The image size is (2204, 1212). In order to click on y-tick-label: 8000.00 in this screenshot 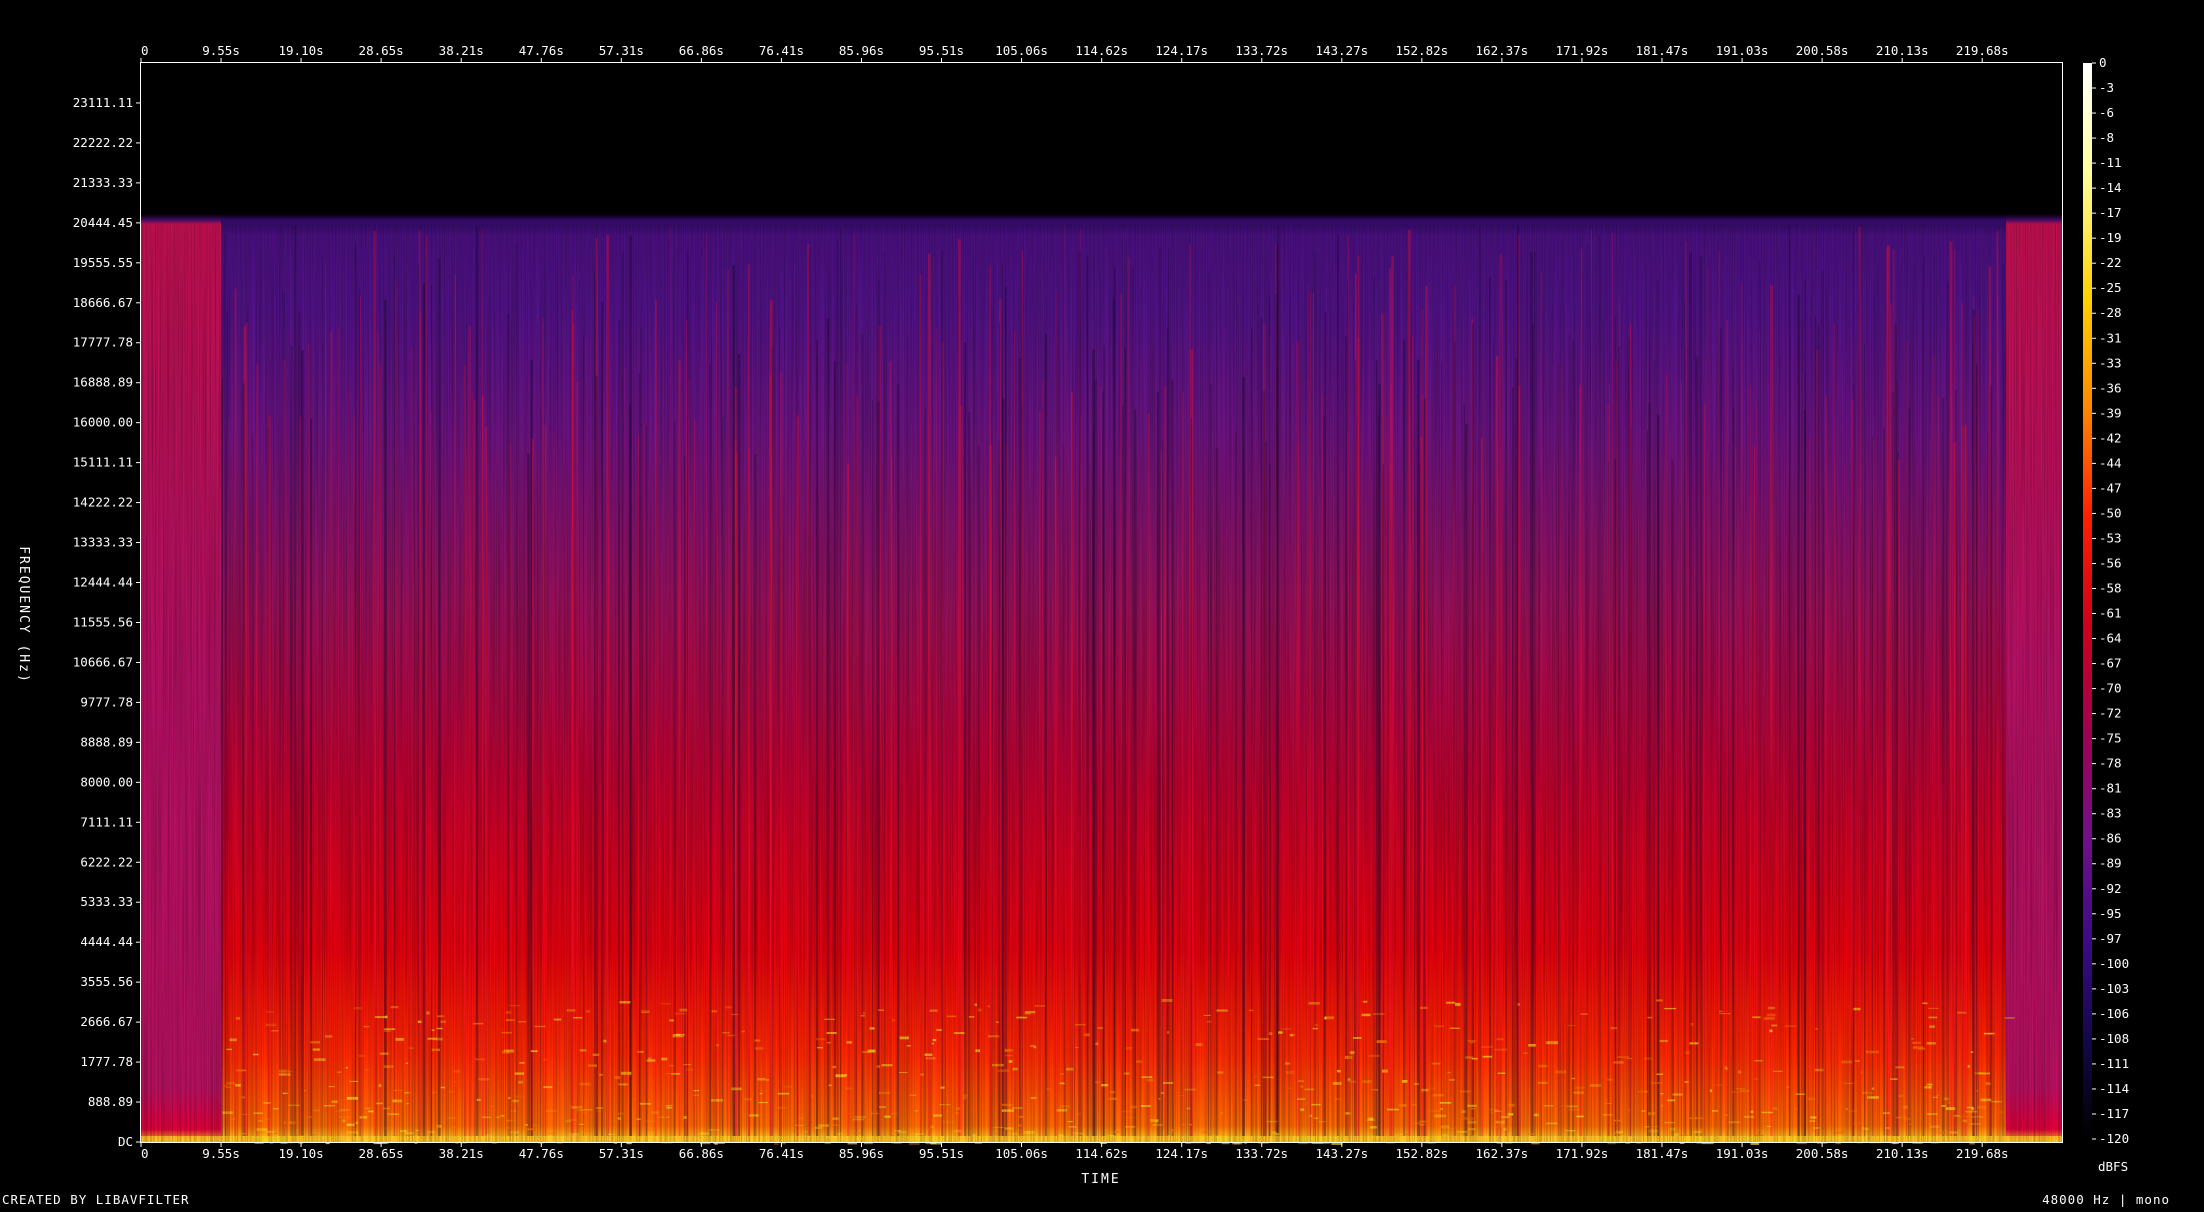, I will do `click(106, 781)`.